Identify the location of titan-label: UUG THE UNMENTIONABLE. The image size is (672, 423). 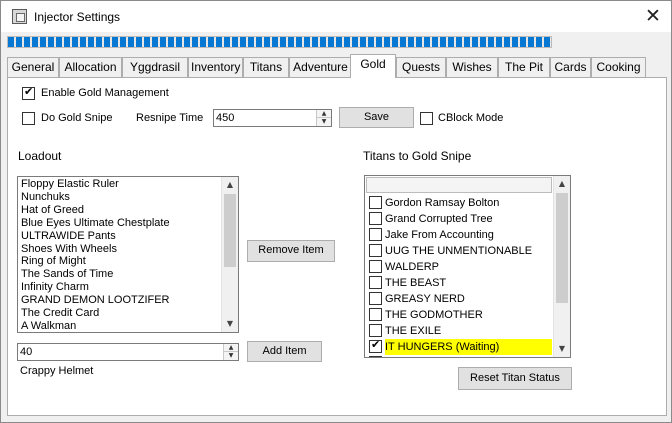
(459, 251).